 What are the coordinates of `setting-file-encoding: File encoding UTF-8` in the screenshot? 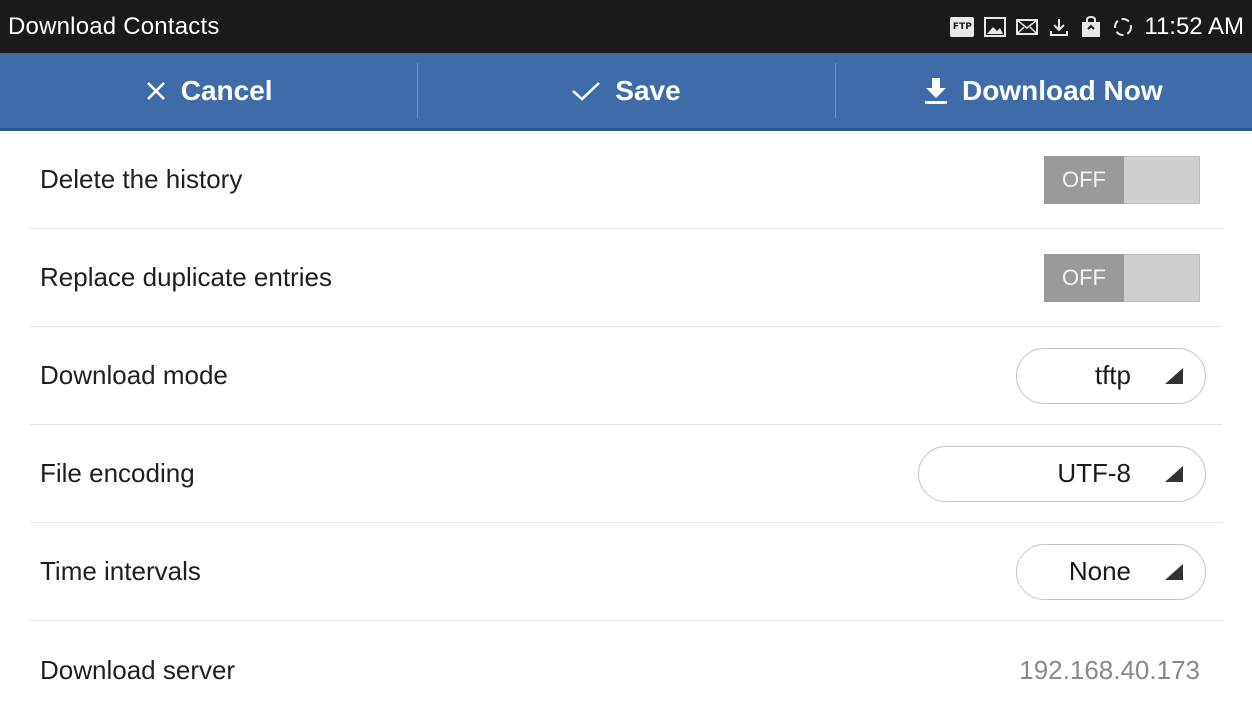 It's located at (626, 474).